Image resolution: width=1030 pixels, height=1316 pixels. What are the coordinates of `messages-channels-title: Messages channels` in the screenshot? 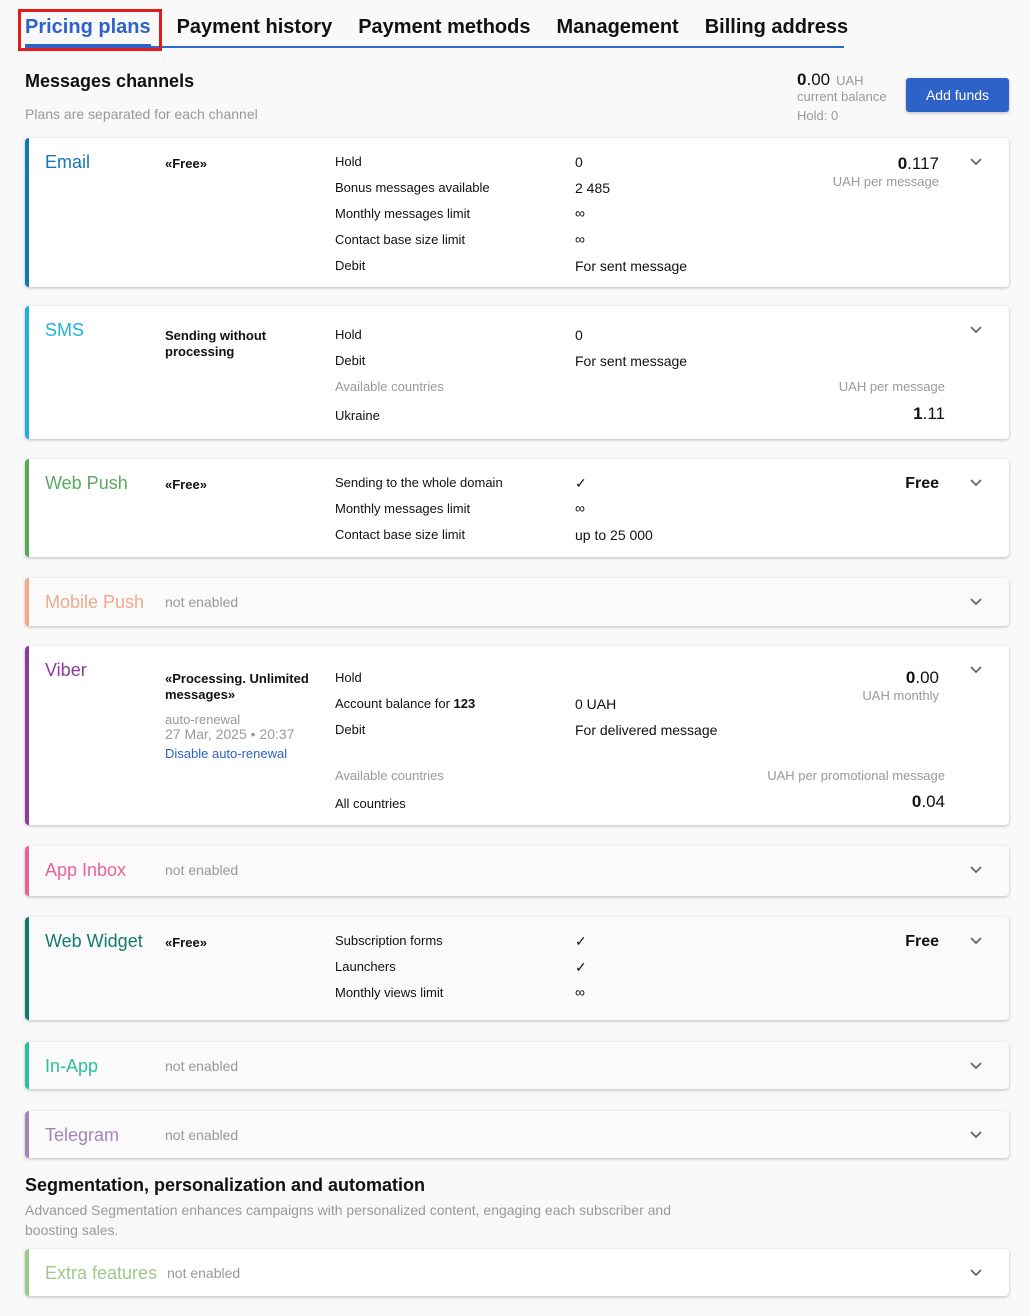 It's located at (110, 81).